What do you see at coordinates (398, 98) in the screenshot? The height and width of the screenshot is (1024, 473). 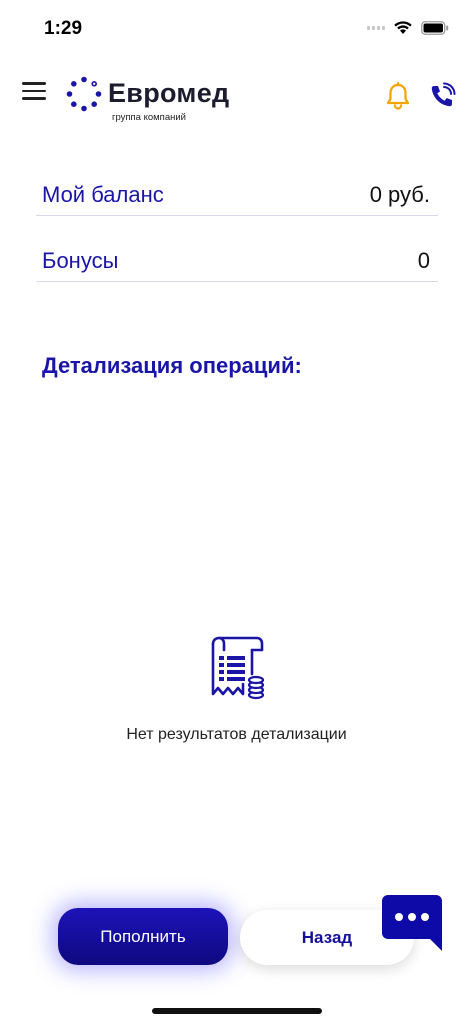 I see `bell-icon` at bounding box center [398, 98].